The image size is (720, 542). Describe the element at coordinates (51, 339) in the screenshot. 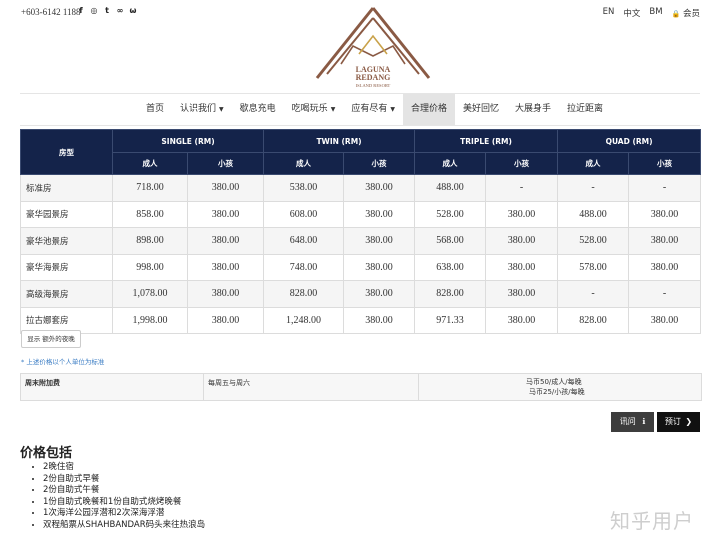

I see `show-extra-nights-button: 显示 额外的夜晚` at that location.